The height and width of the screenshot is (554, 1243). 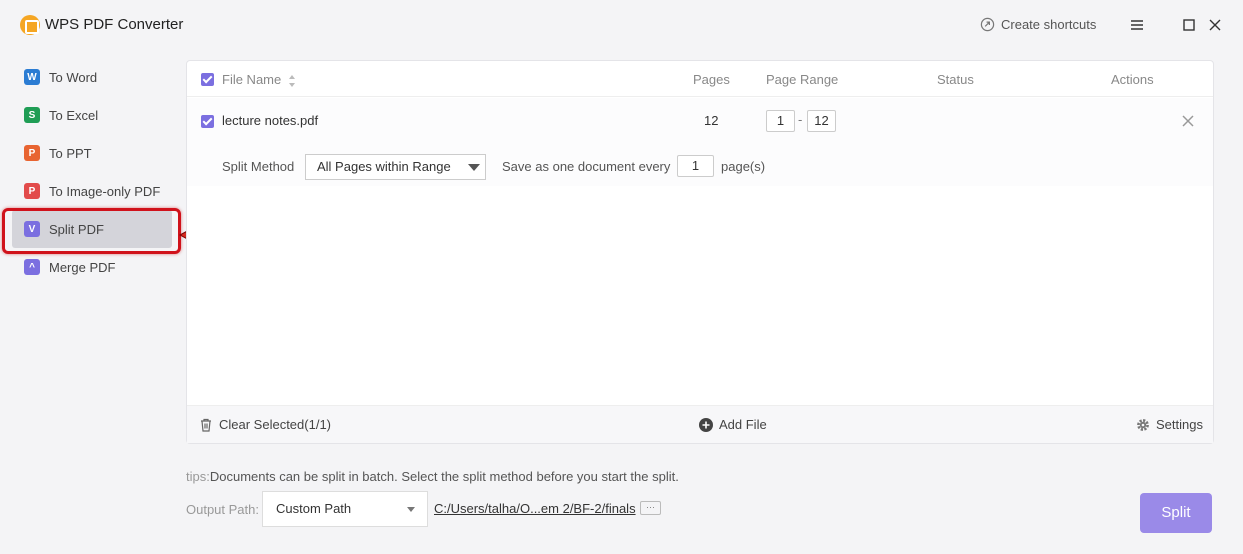 I want to click on output-path-link: C:/Users/talha/O...em 2/BF-2/finals, so click(x=535, y=508).